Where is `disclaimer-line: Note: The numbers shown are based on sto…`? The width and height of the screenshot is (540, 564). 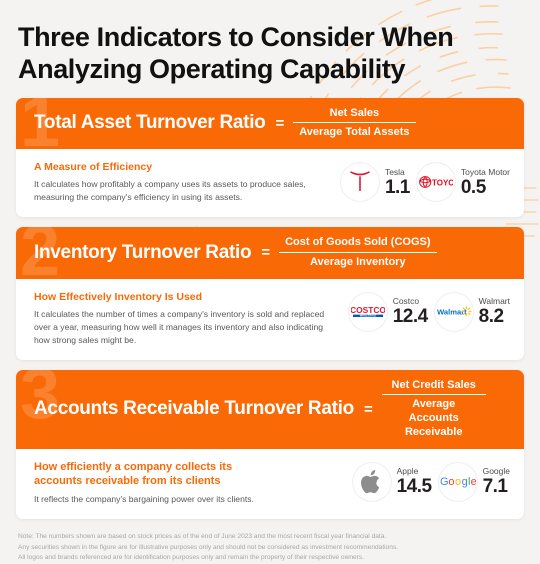 disclaimer-line: Note: The numbers shown are based on sto… is located at coordinates (202, 537).